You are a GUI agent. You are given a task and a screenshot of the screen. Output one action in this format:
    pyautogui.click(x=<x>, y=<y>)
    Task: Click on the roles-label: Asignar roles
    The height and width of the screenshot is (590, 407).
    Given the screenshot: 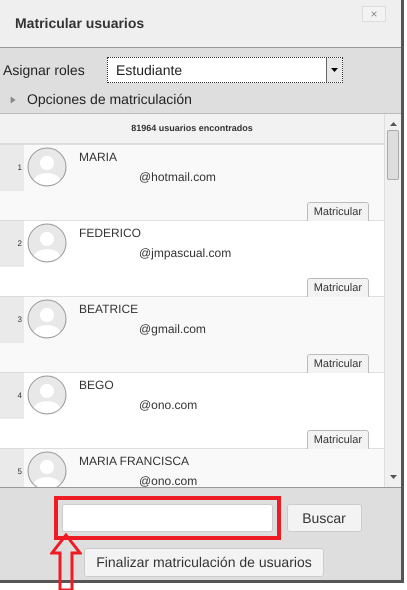 What is the action you would take?
    pyautogui.click(x=44, y=70)
    